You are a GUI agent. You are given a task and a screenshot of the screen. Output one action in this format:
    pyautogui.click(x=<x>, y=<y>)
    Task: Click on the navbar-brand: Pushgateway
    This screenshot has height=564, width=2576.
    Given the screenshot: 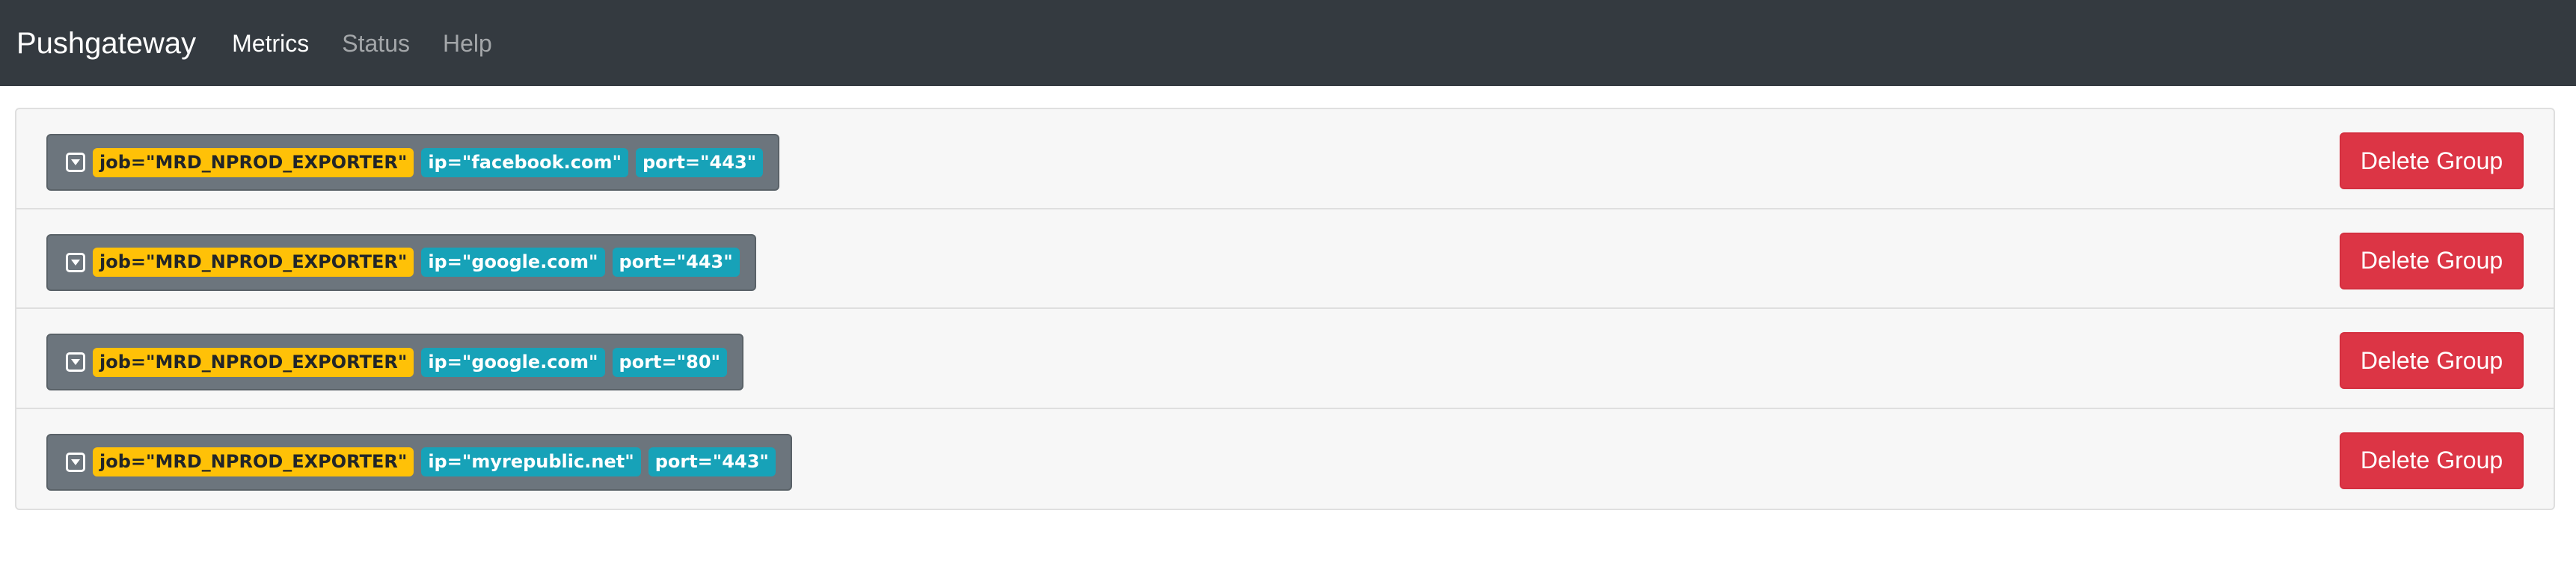 What is the action you would take?
    pyautogui.click(x=106, y=43)
    